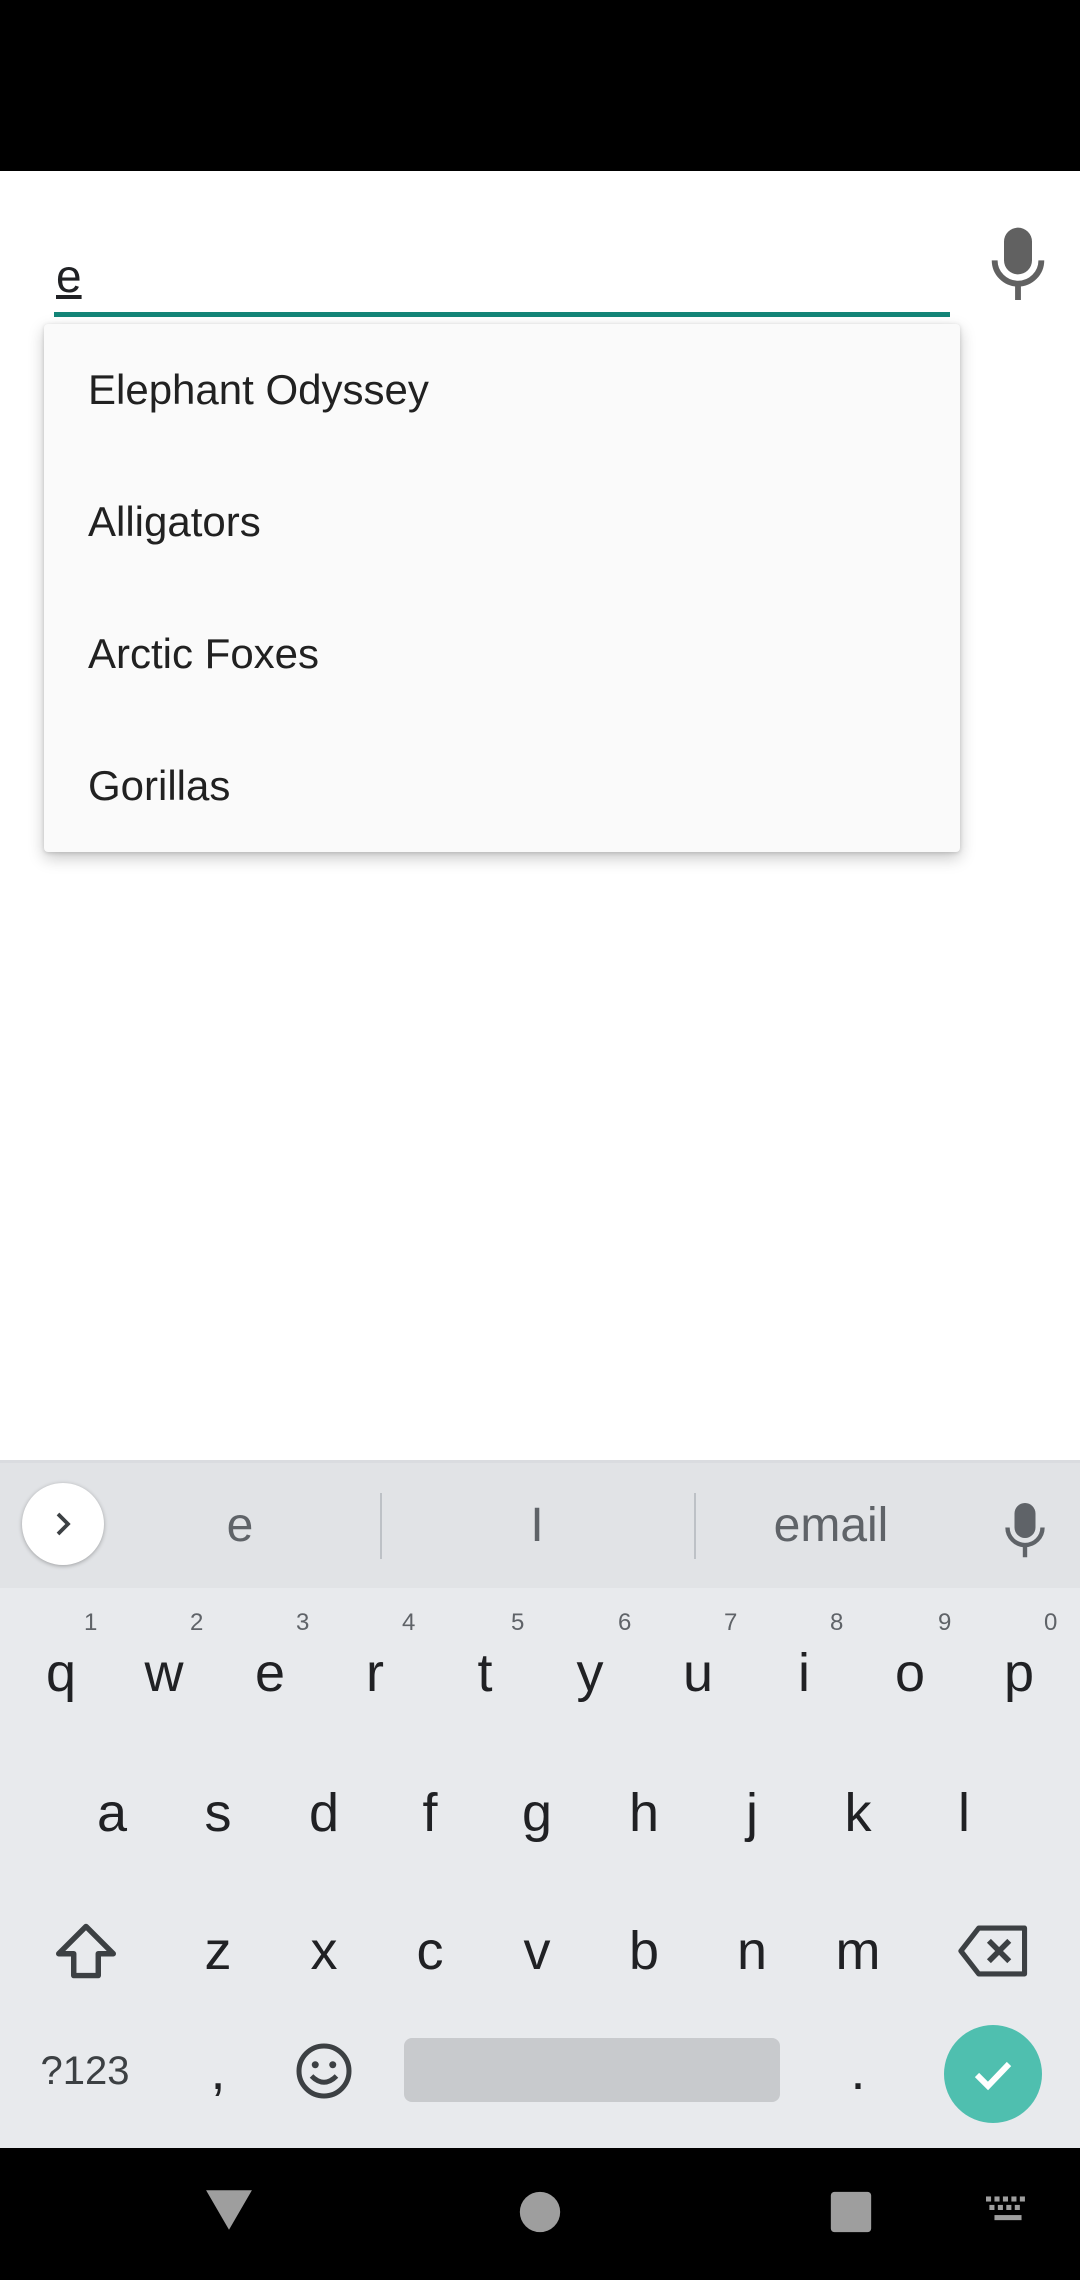 Image resolution: width=1080 pixels, height=2280 pixels. What do you see at coordinates (112, 1813) in the screenshot?
I see `key-a: a` at bounding box center [112, 1813].